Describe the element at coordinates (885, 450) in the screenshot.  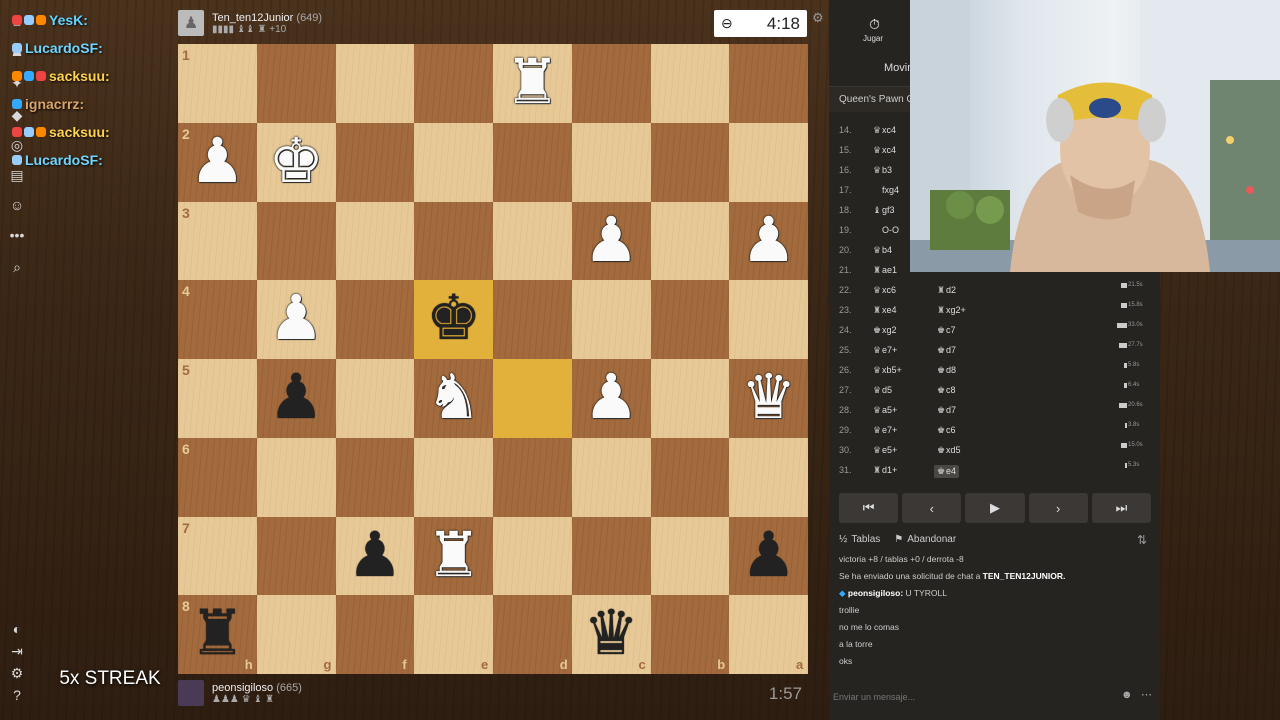
I see `white-move: ♛e5+` at that location.